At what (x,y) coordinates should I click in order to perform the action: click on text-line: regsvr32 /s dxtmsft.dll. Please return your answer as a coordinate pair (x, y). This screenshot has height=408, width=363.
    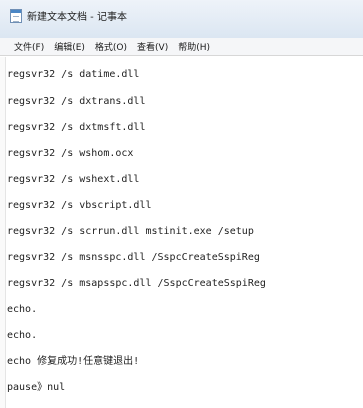
    Looking at the image, I should click on (76, 127).